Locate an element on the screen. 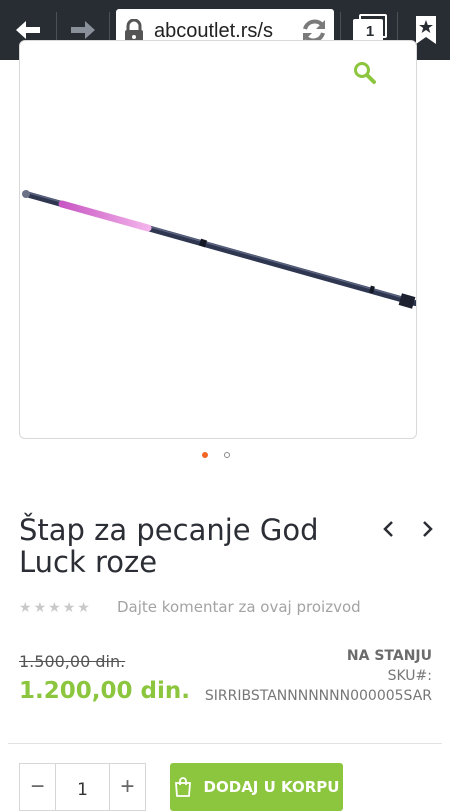  gallery-dot is located at coordinates (227, 455).